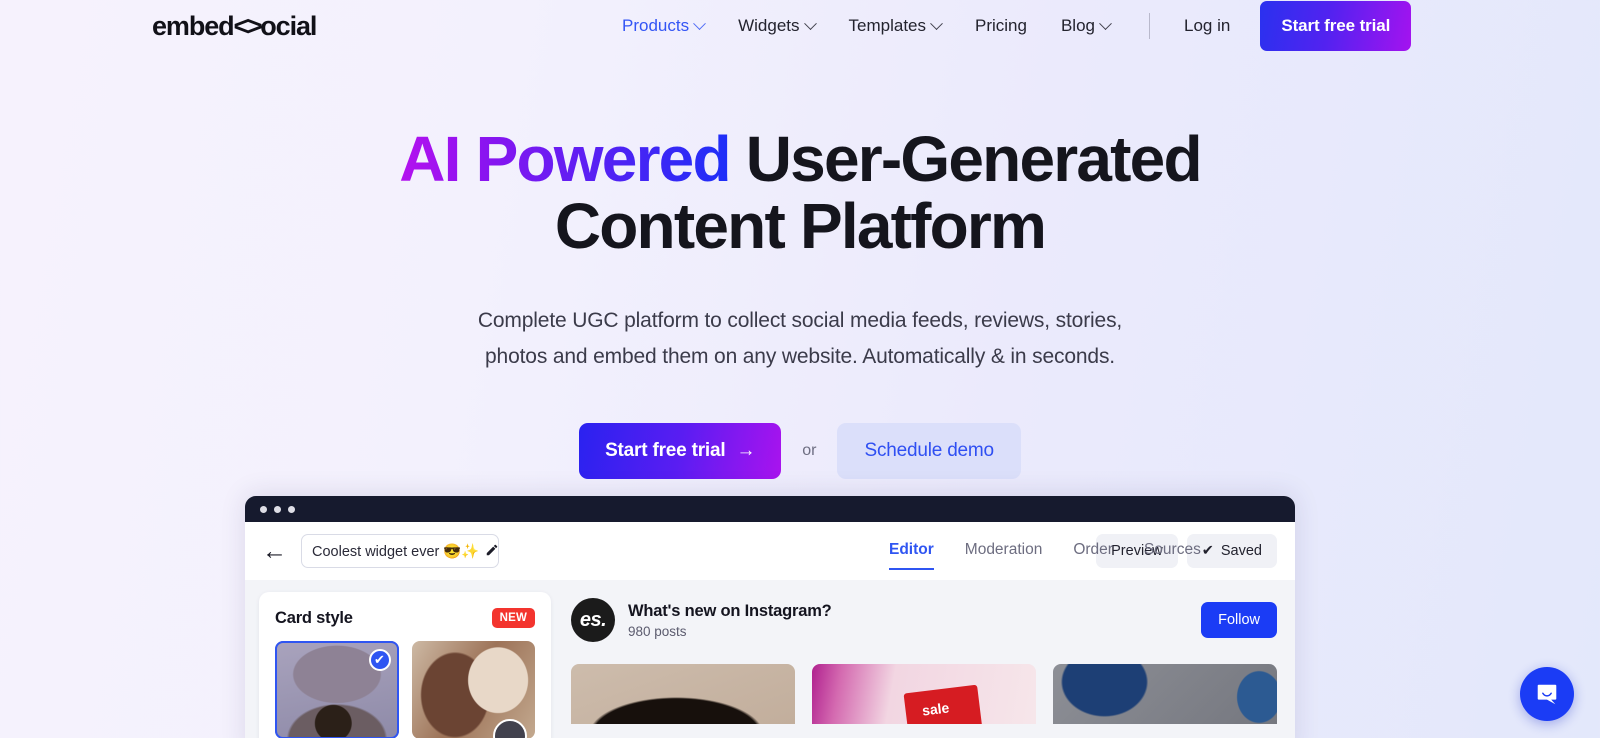  What do you see at coordinates (274, 551) in the screenshot?
I see `back-arrow-icon: ←` at bounding box center [274, 551].